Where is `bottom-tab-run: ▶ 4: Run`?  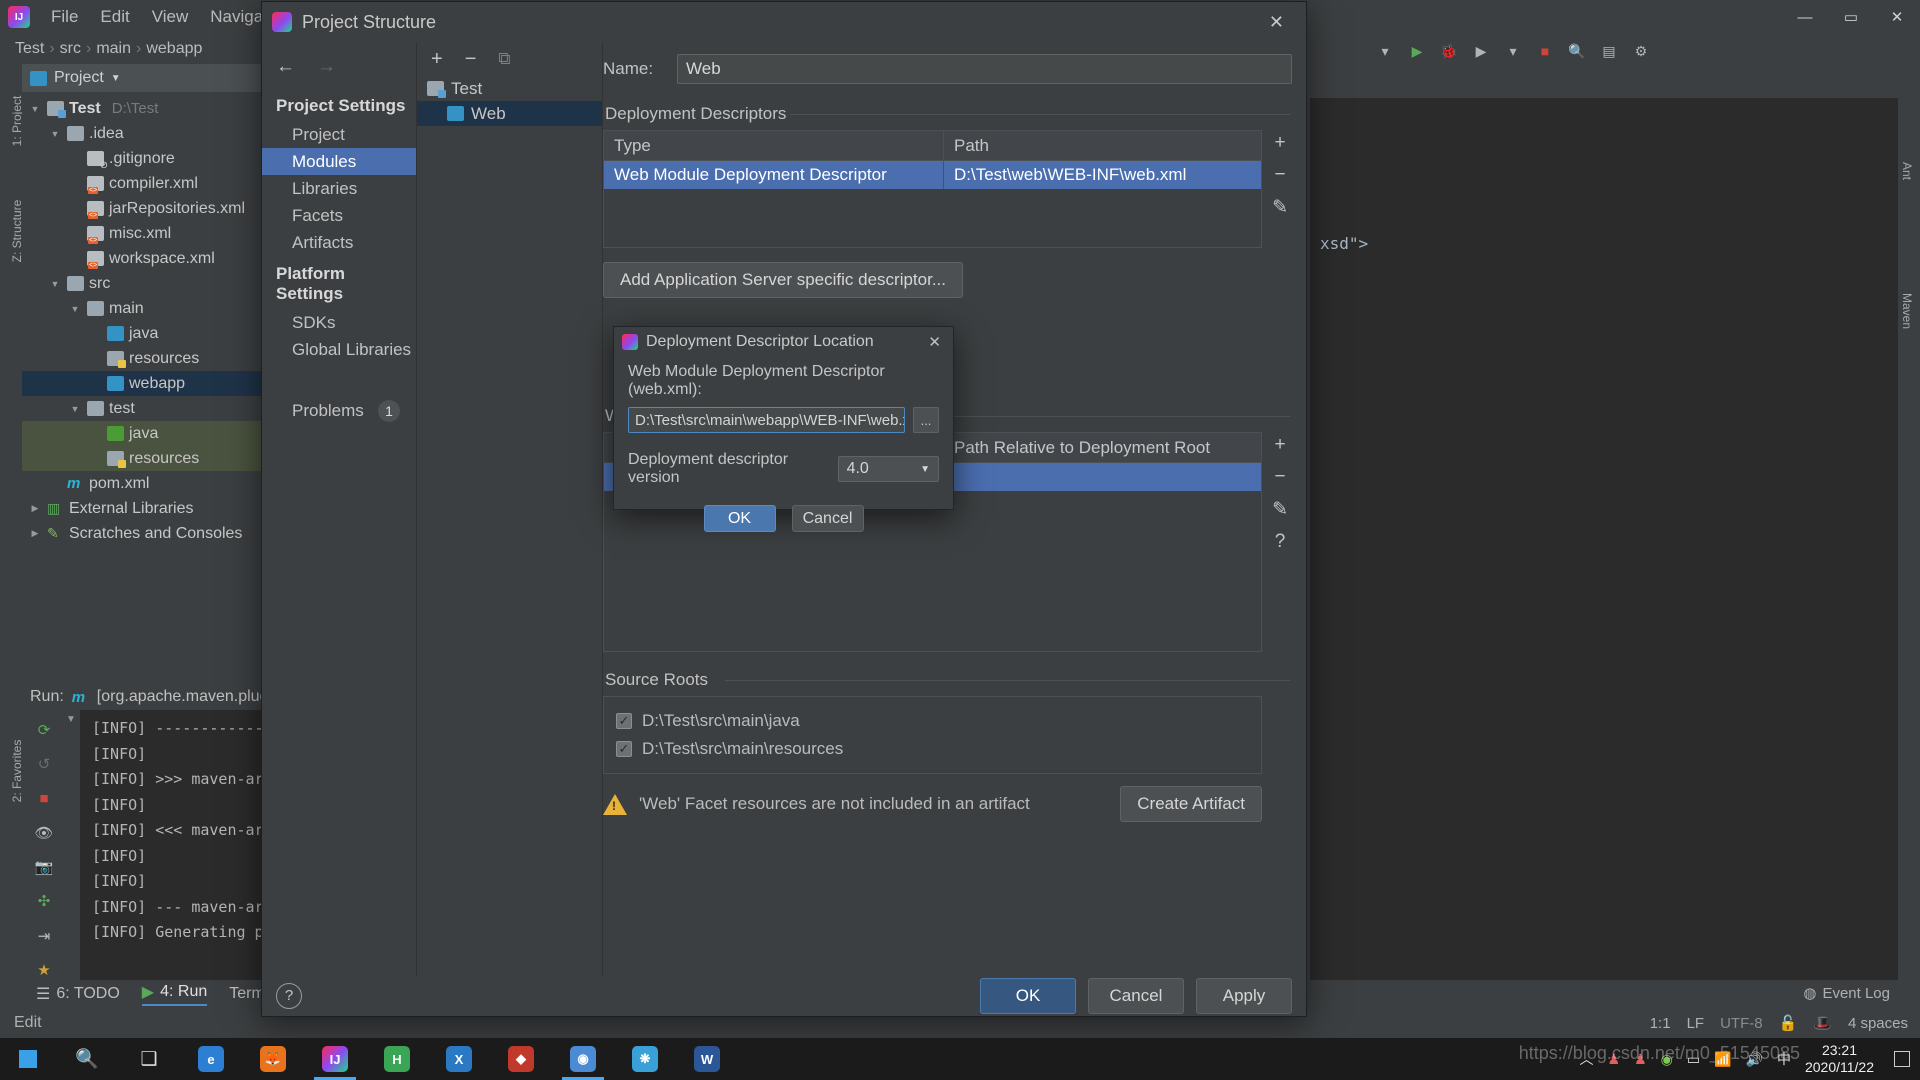
bottom-tab-run: ▶ 4: Run is located at coordinates (174, 994).